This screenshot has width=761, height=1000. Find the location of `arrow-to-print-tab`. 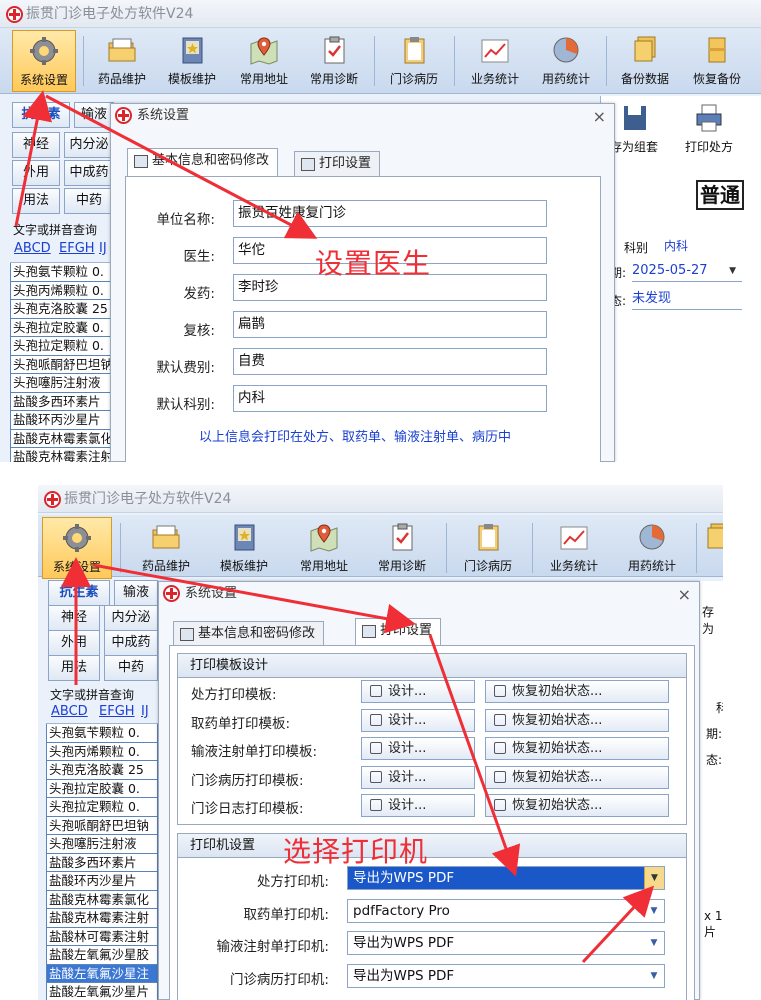

arrow-to-print-tab is located at coordinates (254, 598).